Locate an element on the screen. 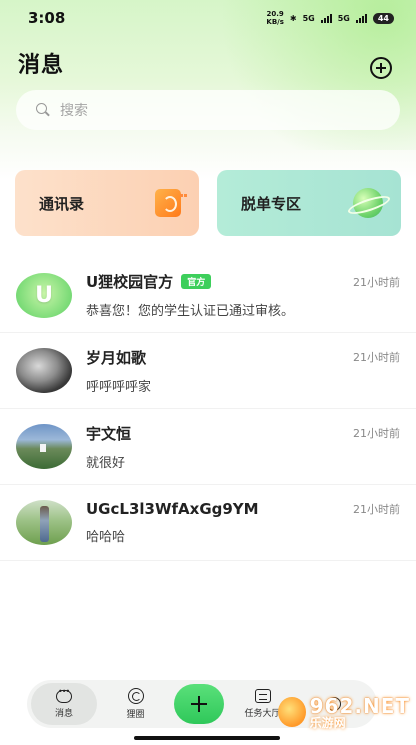 The height and width of the screenshot is (745, 416). plus-circle-icon is located at coordinates (381, 68).